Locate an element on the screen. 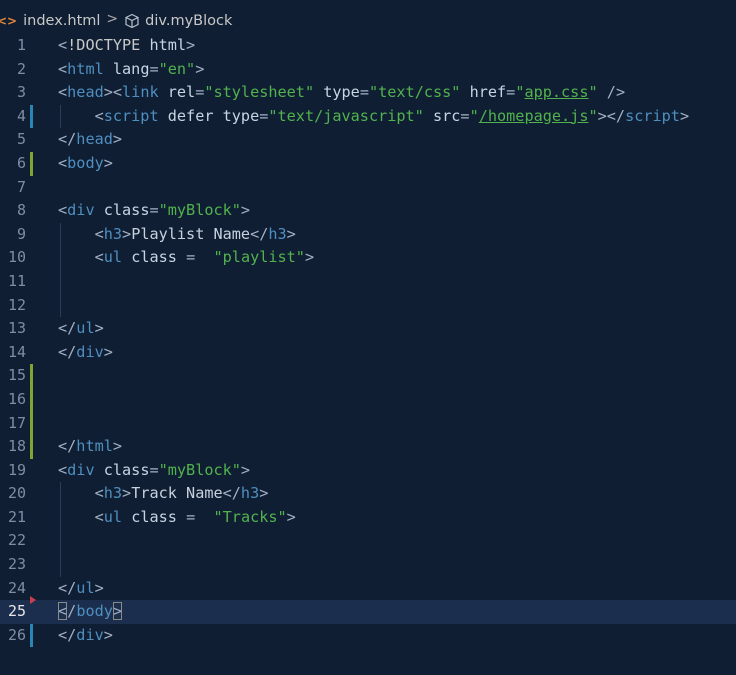  line-number: 9 is located at coordinates (21, 233).